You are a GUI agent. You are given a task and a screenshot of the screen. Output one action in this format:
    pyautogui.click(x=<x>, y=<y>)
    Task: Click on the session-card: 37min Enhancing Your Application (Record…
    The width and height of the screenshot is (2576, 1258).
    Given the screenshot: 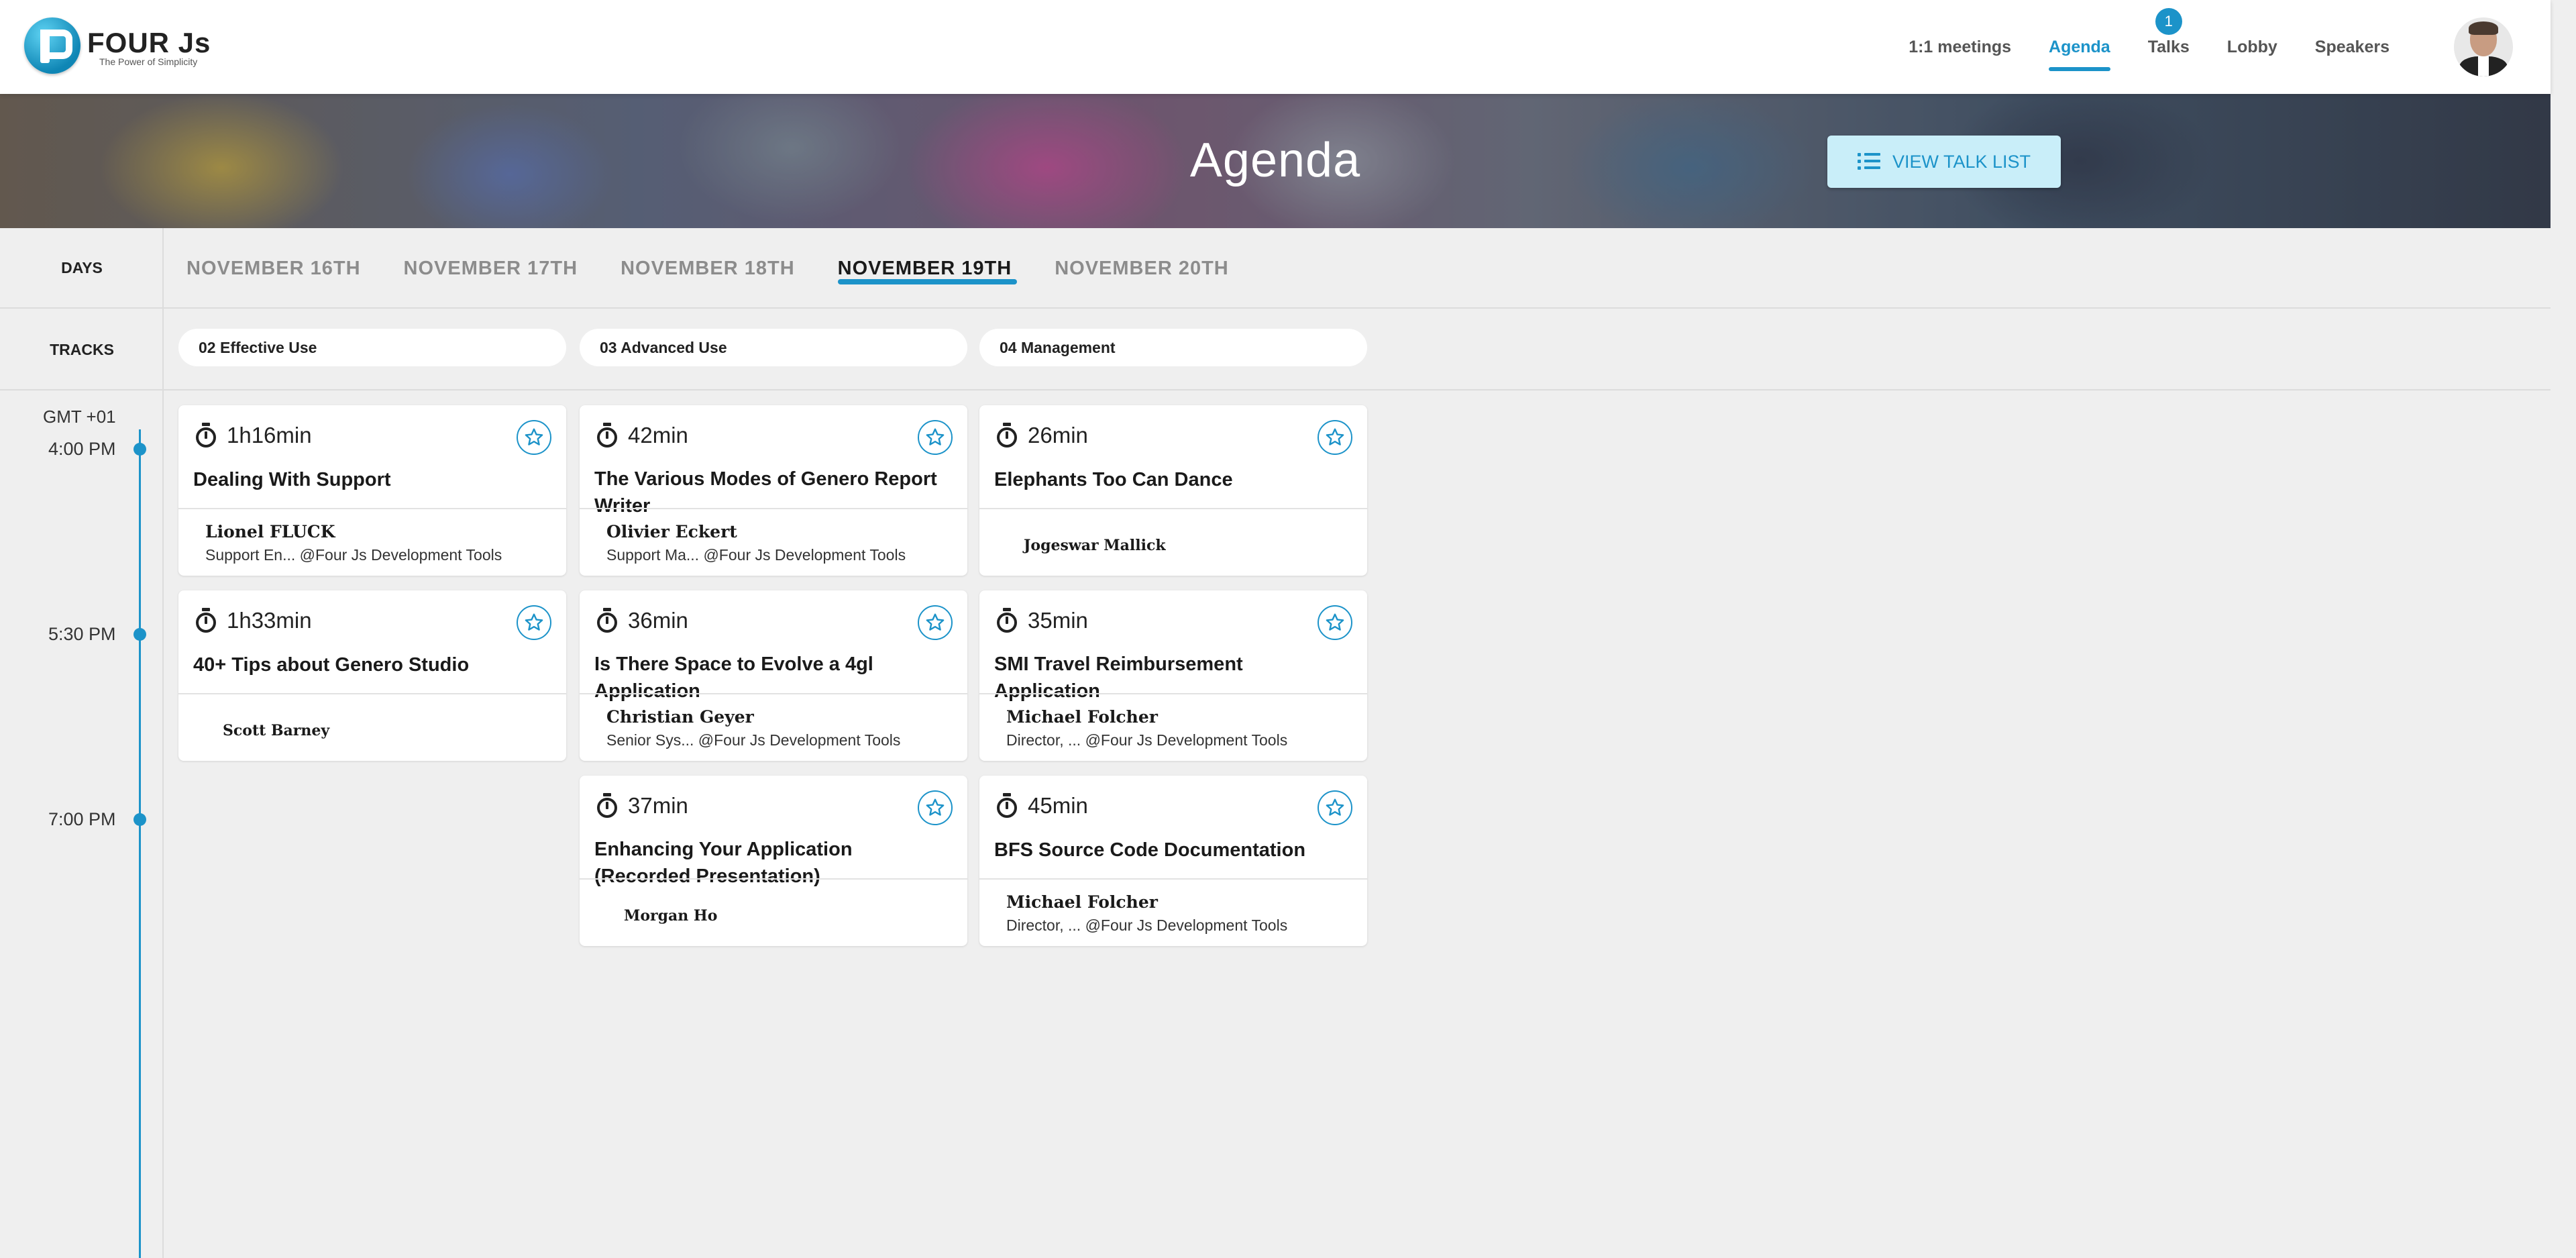 What is the action you would take?
    pyautogui.click(x=773, y=861)
    